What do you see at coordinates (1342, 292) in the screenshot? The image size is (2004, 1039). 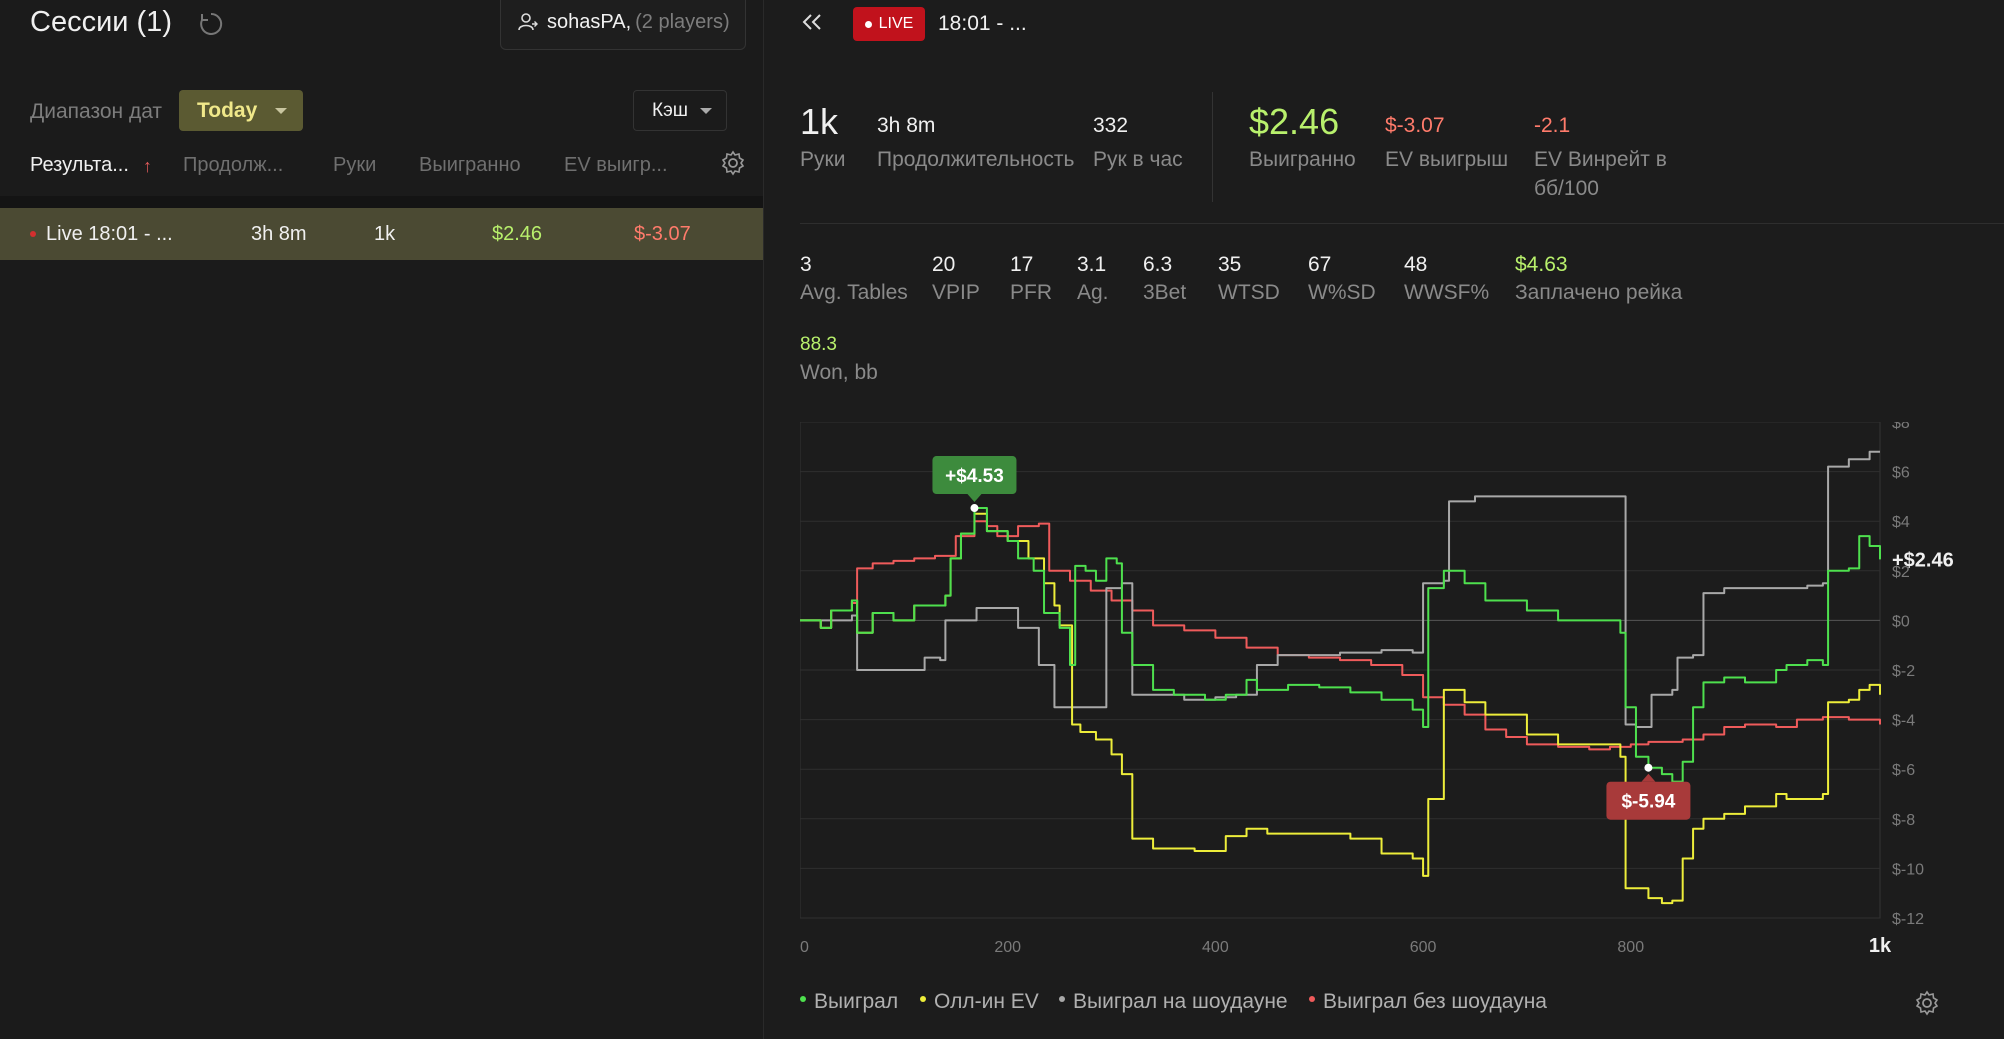 I see `stat-wsd-label: W%SD` at bounding box center [1342, 292].